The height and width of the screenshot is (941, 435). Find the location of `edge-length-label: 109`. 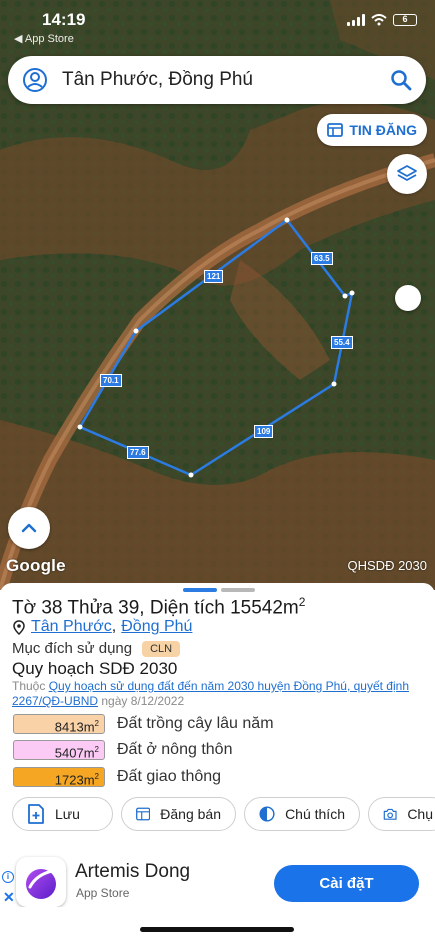

edge-length-label: 109 is located at coordinates (264, 431).